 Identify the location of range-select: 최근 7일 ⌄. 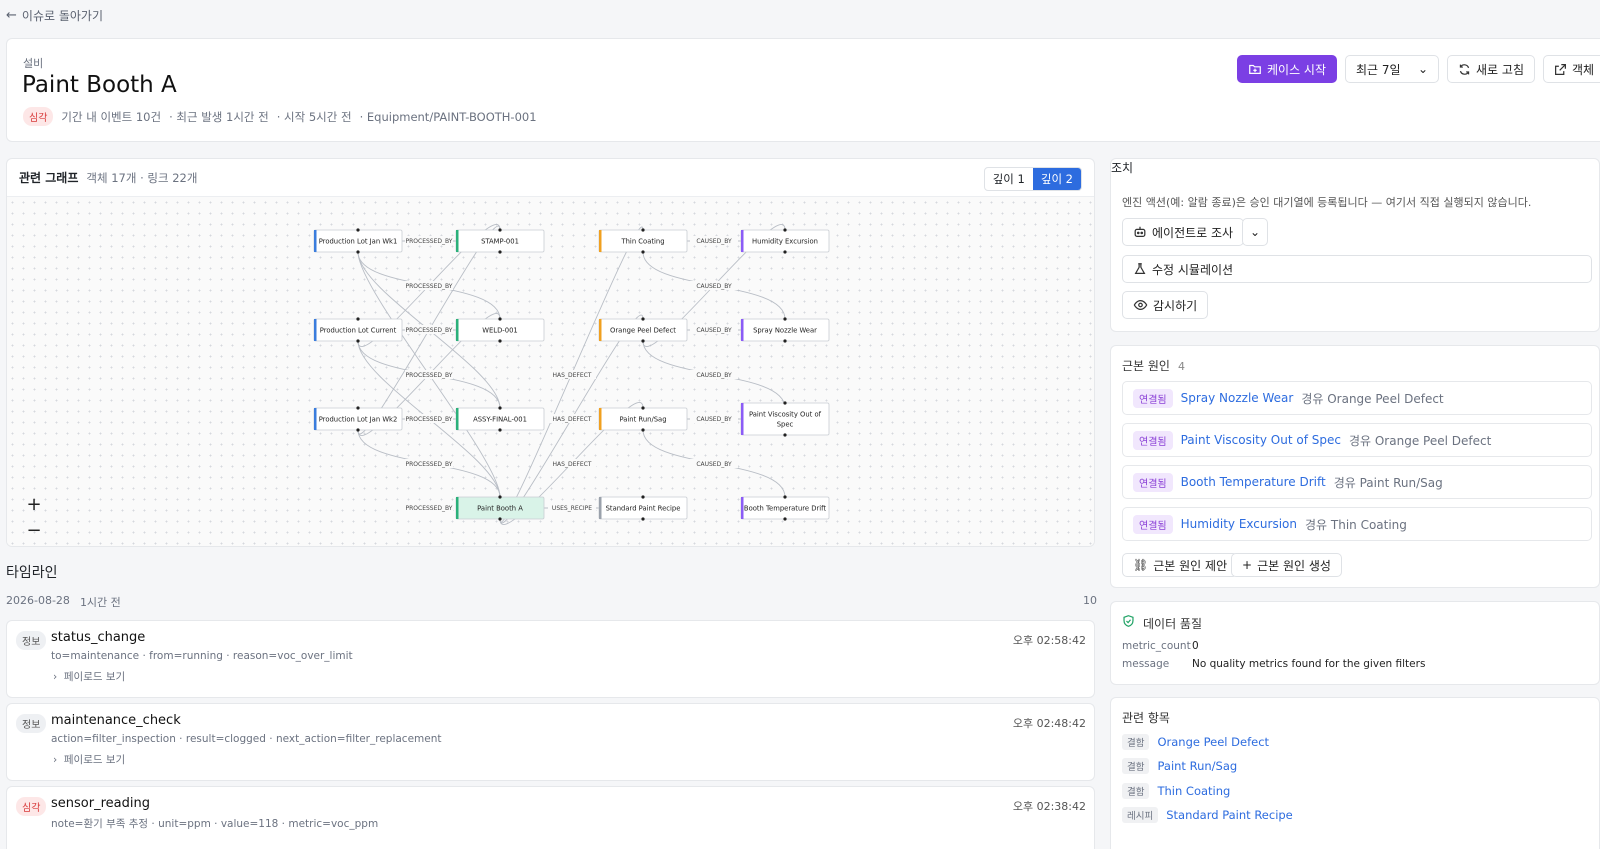
(1392, 69).